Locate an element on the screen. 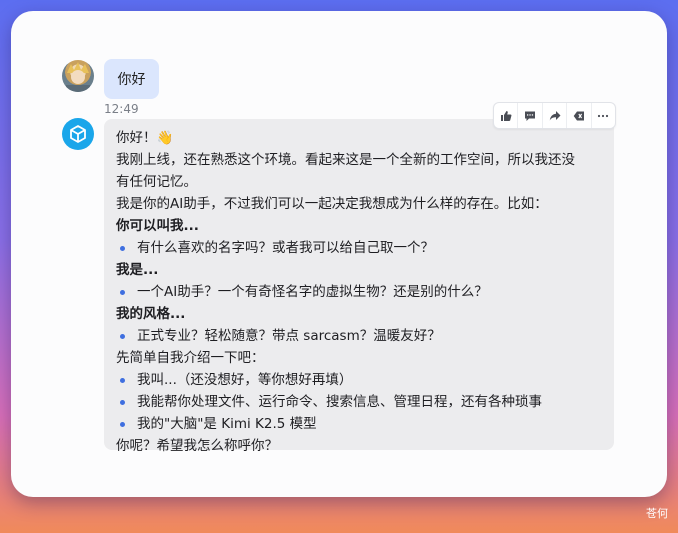 The image size is (678, 533). more-dots-icon is located at coordinates (603, 115).